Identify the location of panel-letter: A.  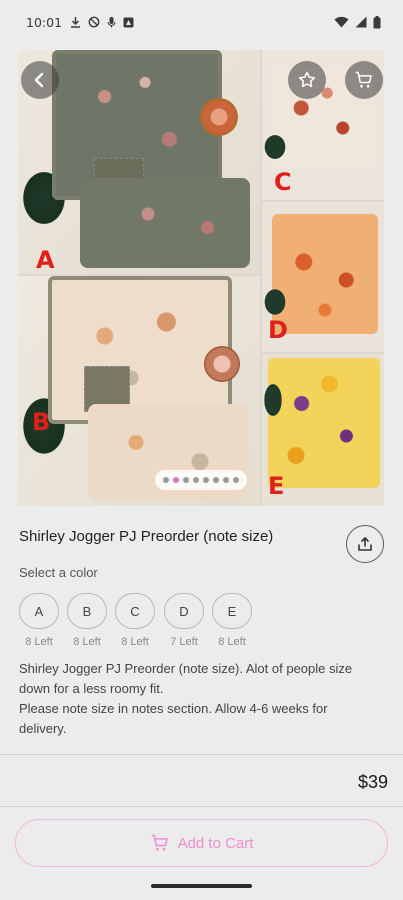
(45, 260).